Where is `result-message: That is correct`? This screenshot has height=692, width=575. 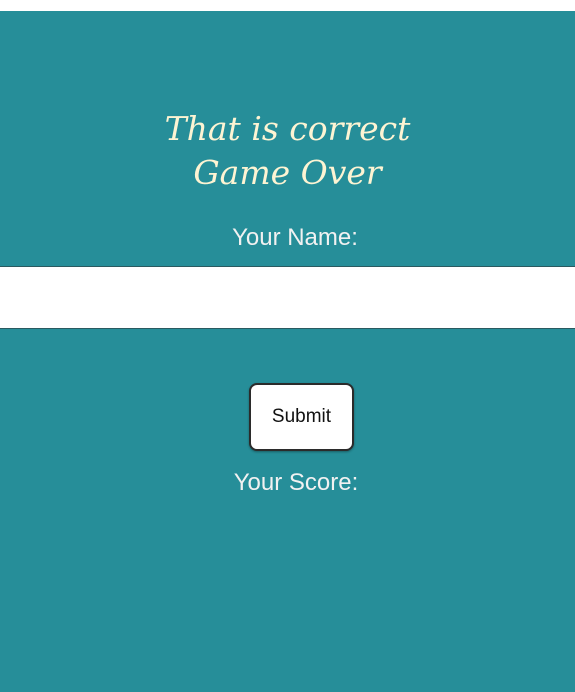
result-message: That is correct is located at coordinates (287, 128).